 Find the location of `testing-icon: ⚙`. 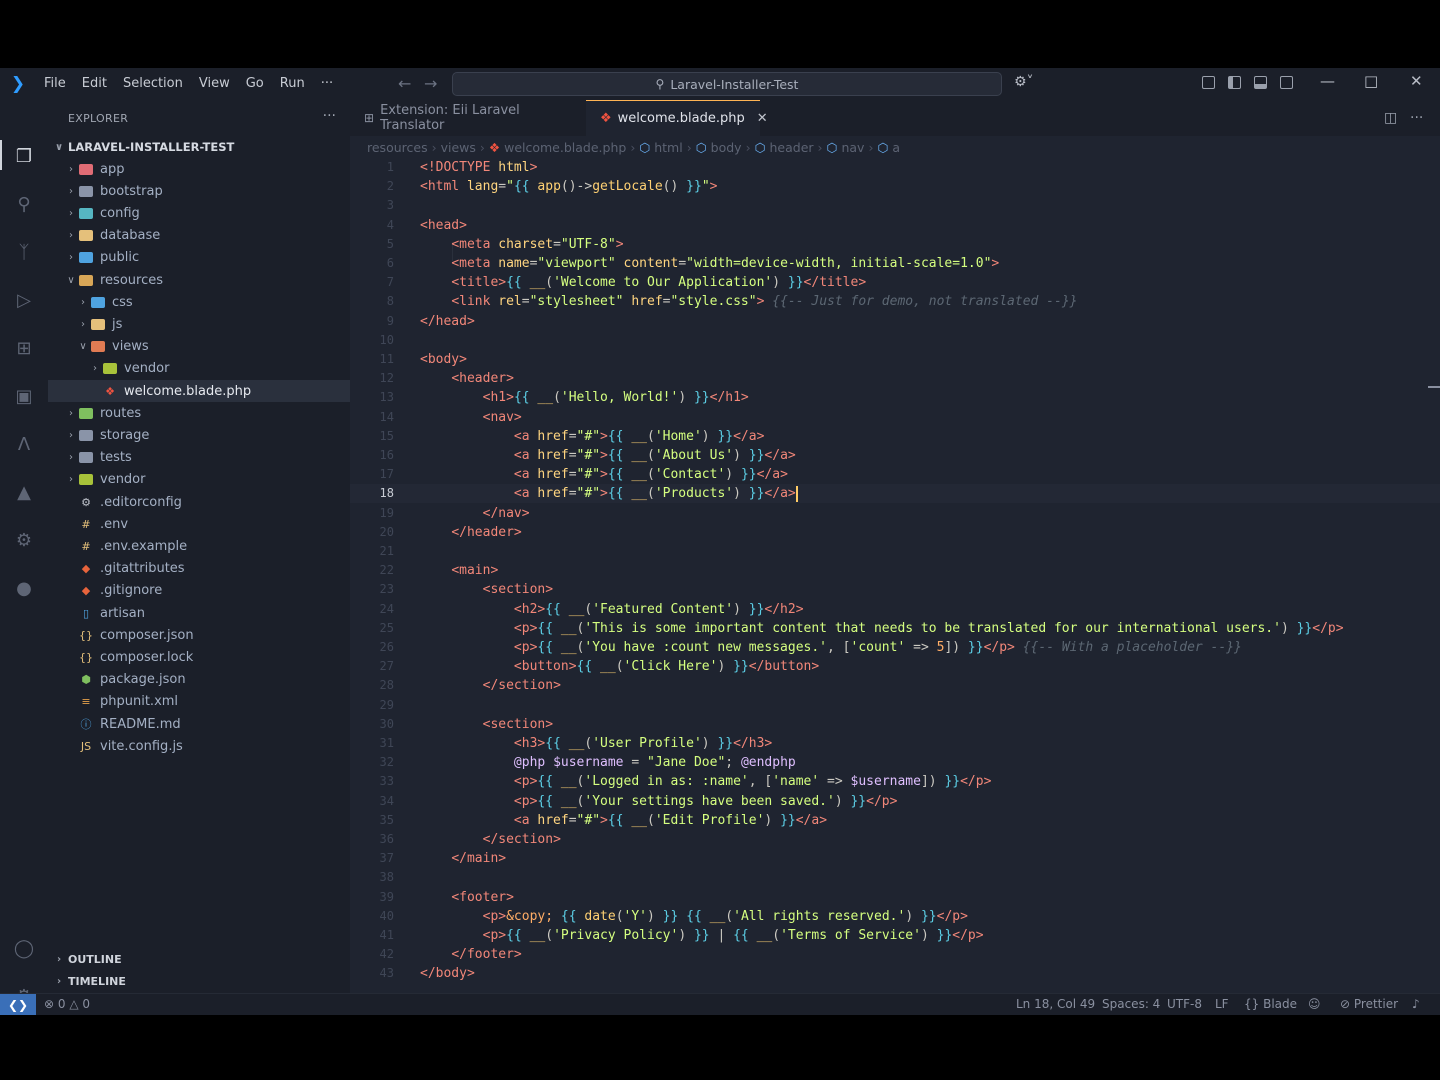

testing-icon: ⚙ is located at coordinates (24, 540).